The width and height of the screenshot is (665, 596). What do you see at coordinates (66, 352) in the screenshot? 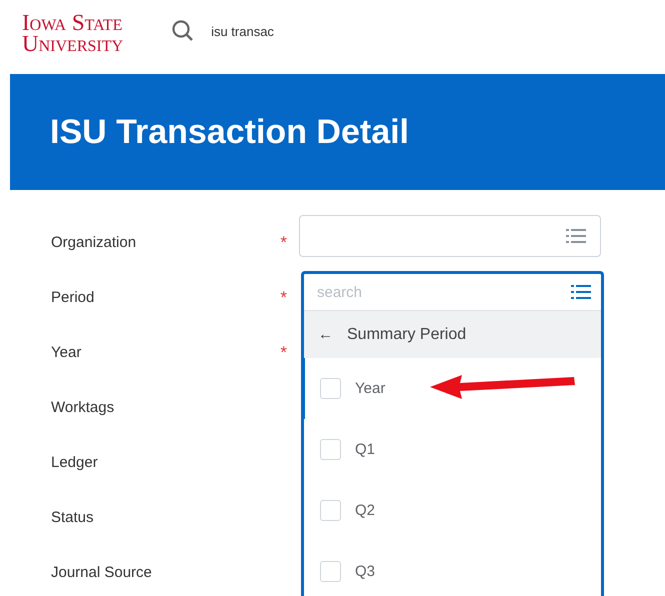
I see `field-label: Year` at bounding box center [66, 352].